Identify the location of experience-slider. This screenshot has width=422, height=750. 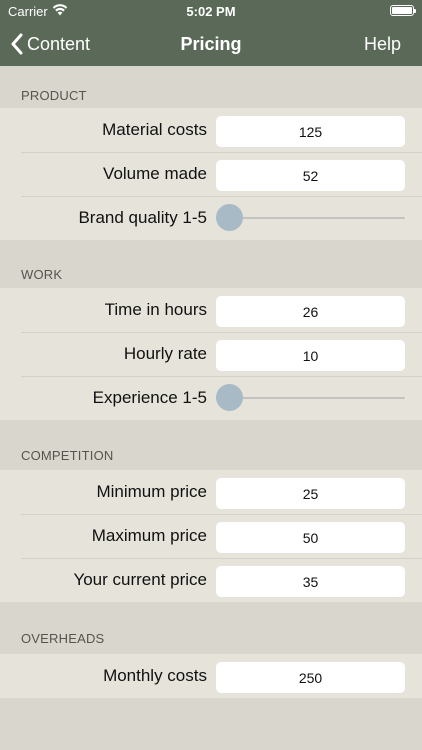
(310, 398).